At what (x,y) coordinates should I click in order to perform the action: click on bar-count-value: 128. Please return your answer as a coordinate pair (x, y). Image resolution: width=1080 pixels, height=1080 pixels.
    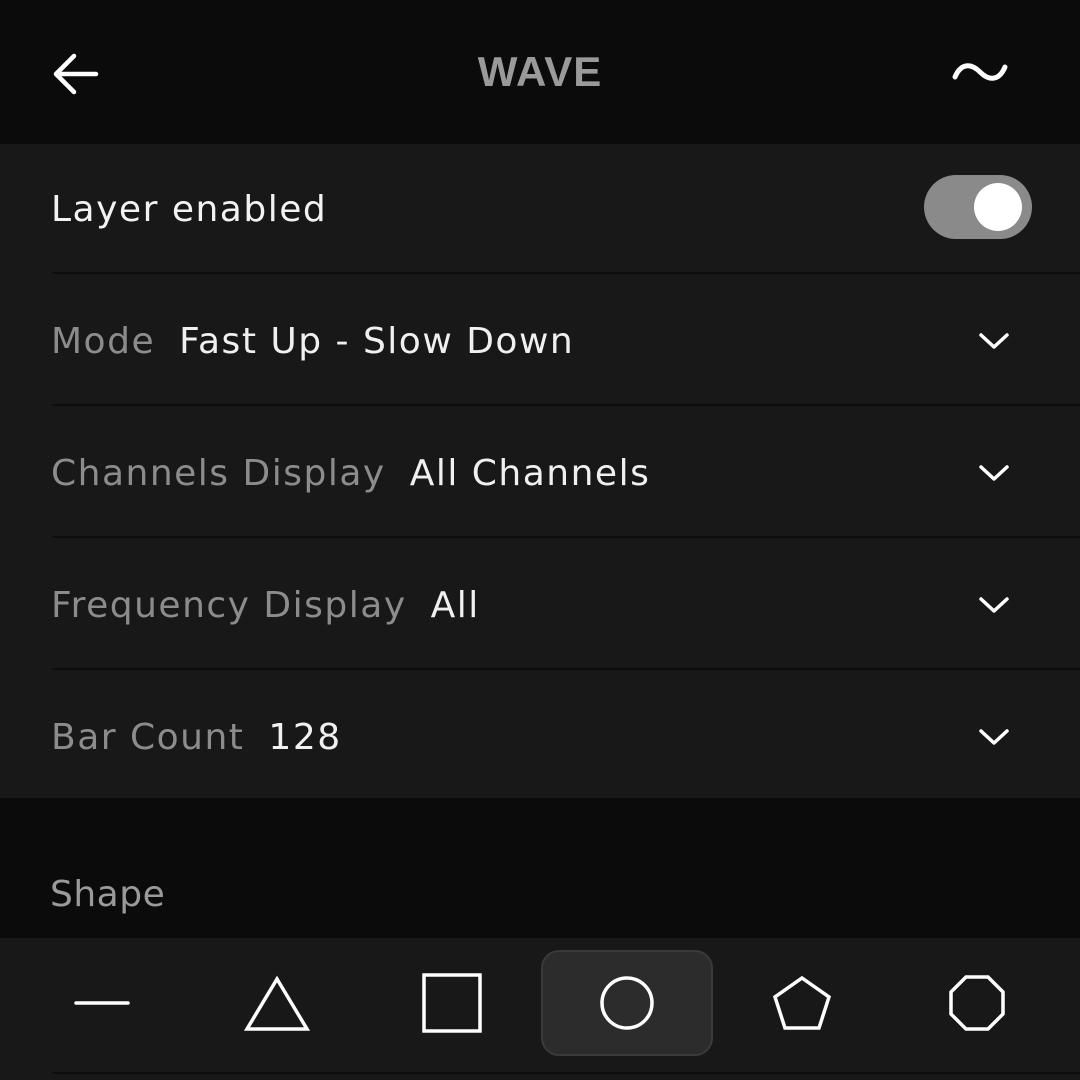
    Looking at the image, I should click on (305, 737).